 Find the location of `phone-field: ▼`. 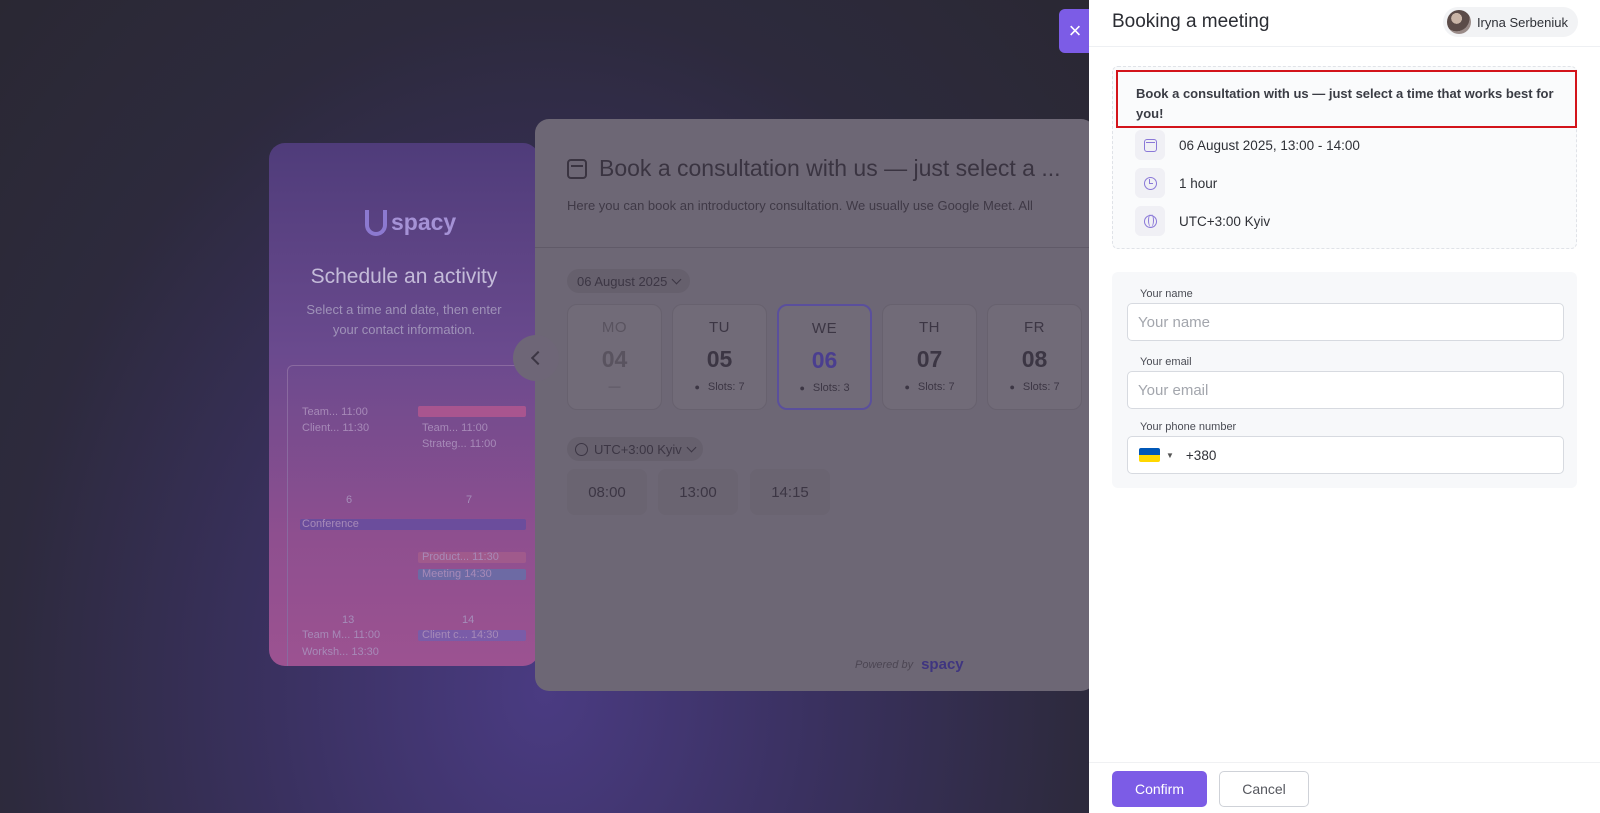

phone-field: ▼ is located at coordinates (1345, 455).